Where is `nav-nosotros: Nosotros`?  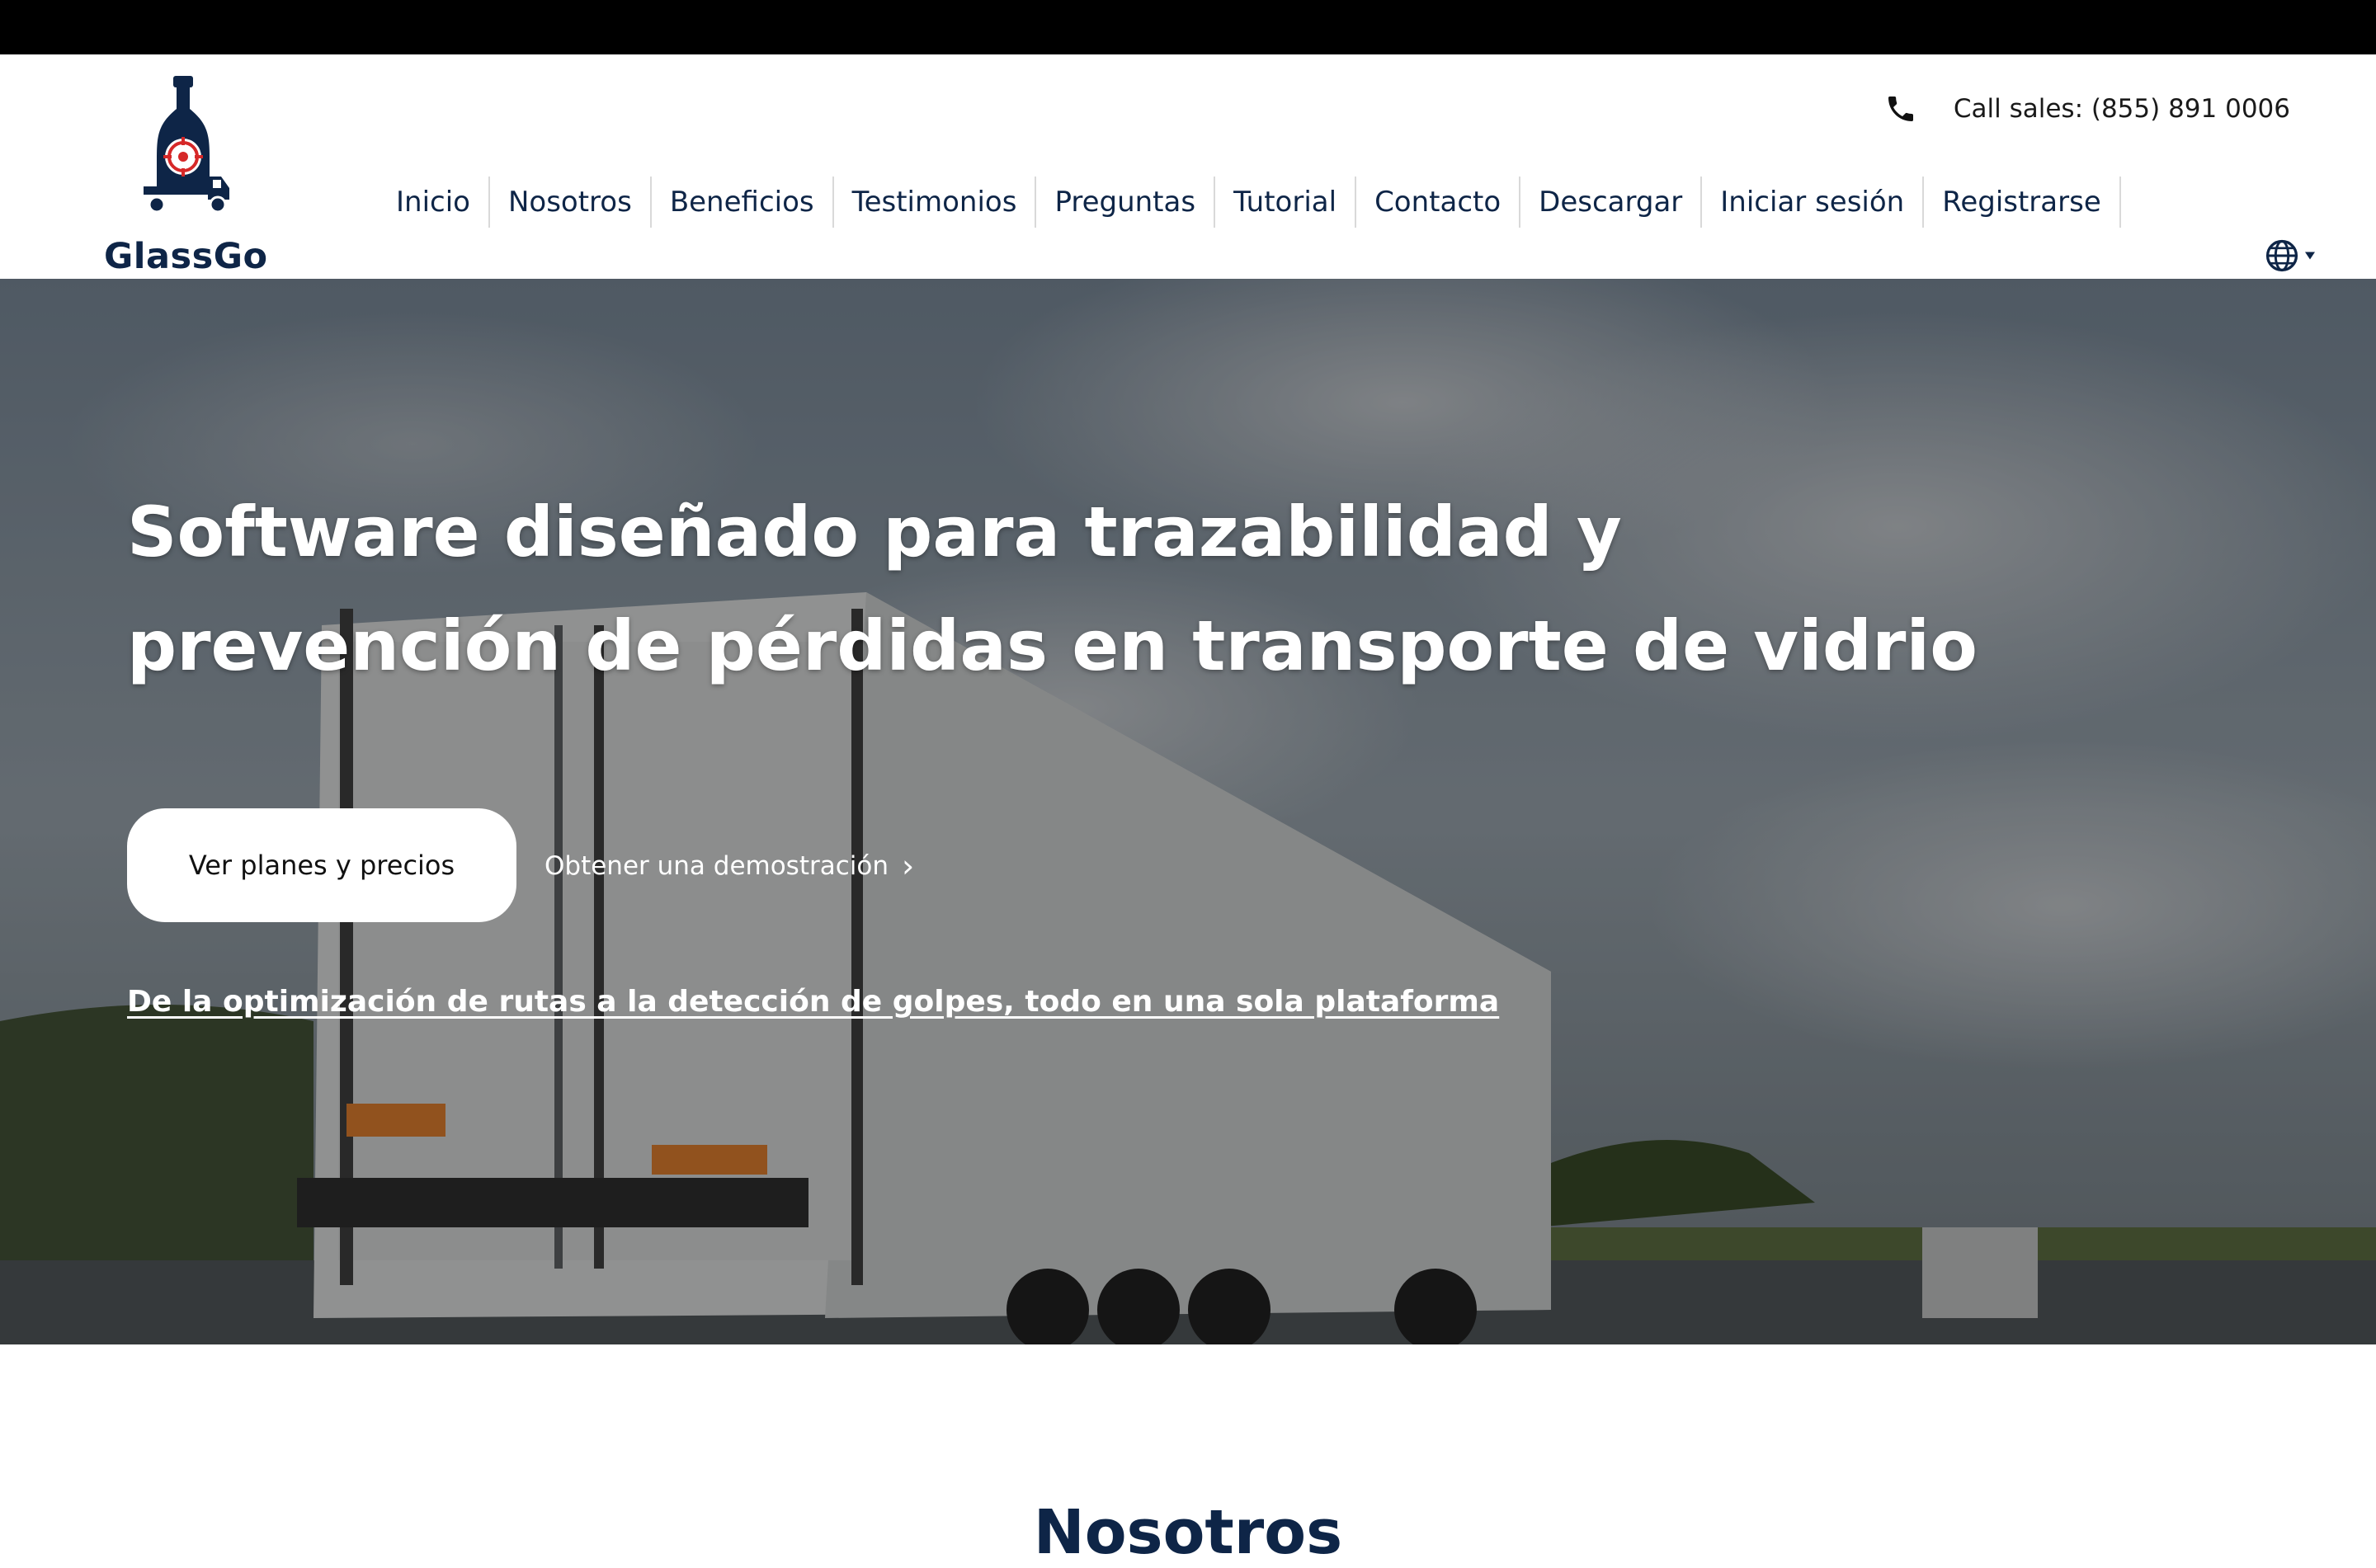 nav-nosotros: Nosotros is located at coordinates (570, 202).